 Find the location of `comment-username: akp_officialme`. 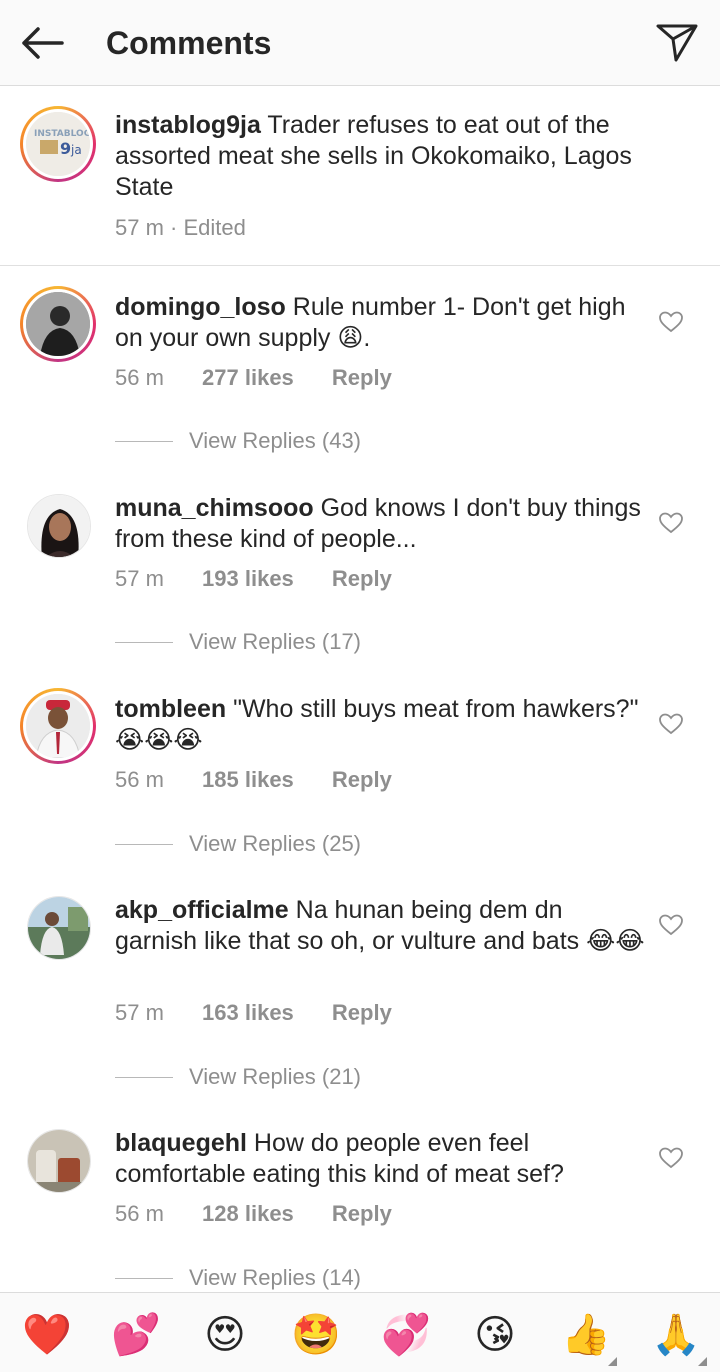

comment-username: akp_officialme is located at coordinates (202, 910).